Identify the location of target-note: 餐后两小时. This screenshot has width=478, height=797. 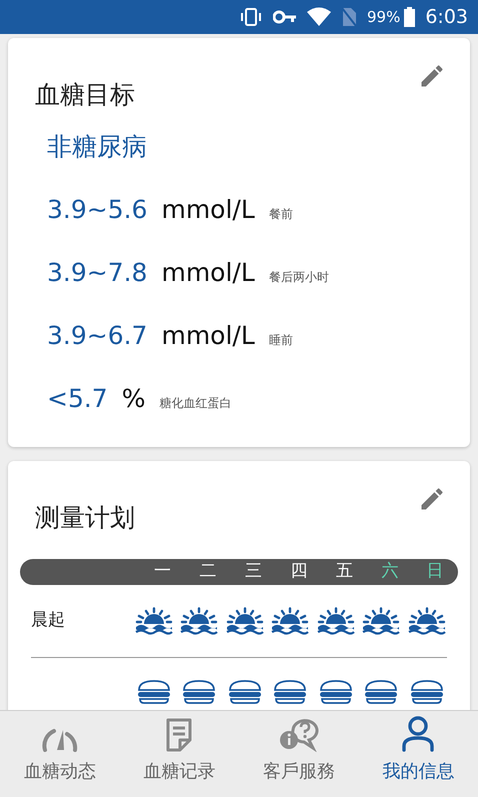
(298, 277).